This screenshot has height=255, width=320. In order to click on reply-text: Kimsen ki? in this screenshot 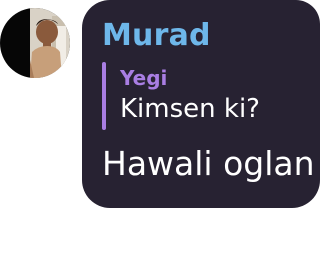, I will do `click(190, 109)`.